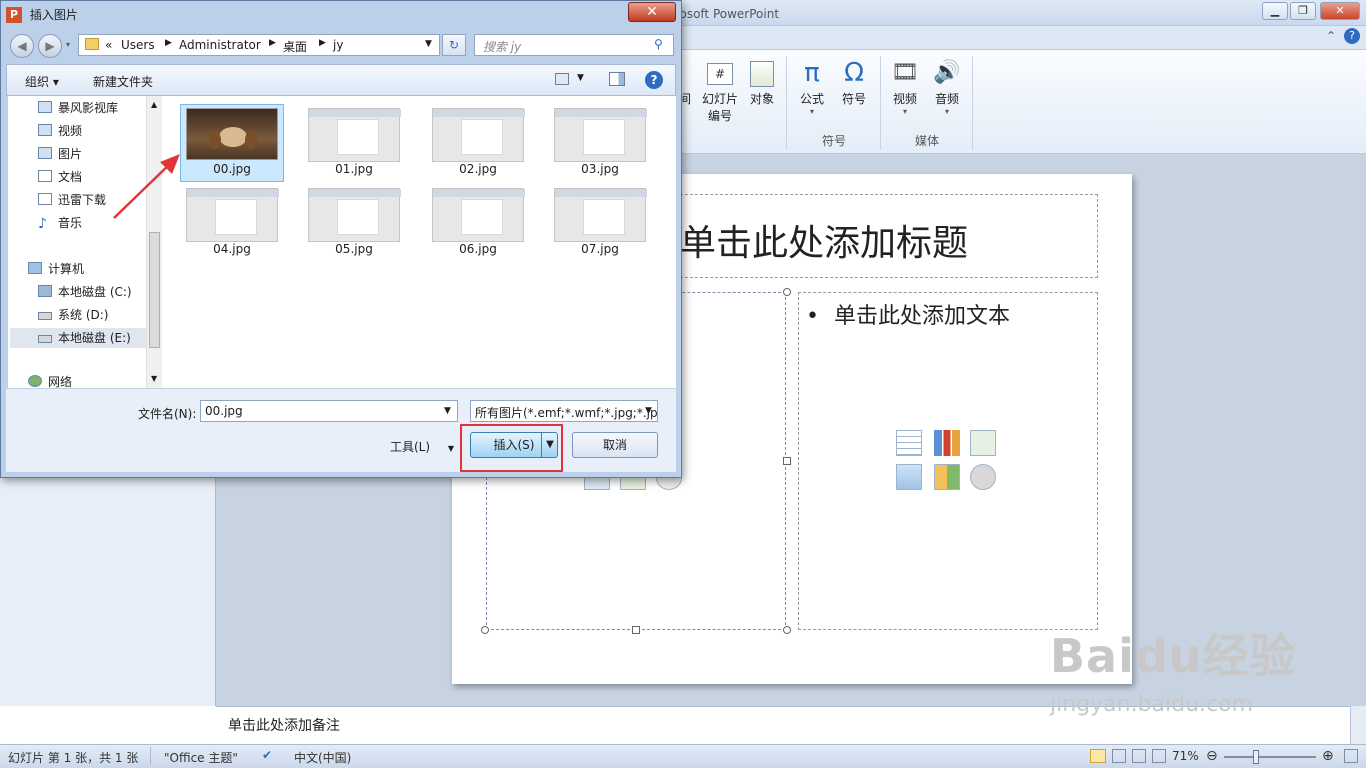  Describe the element at coordinates (1159, 756) in the screenshot. I see `slideshow-icon` at that location.